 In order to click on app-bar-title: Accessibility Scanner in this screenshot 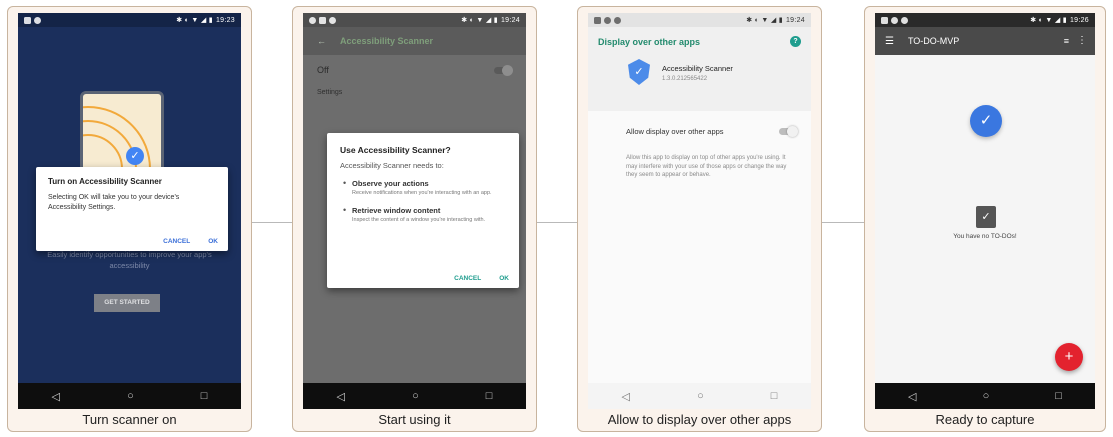, I will do `click(387, 41)`.